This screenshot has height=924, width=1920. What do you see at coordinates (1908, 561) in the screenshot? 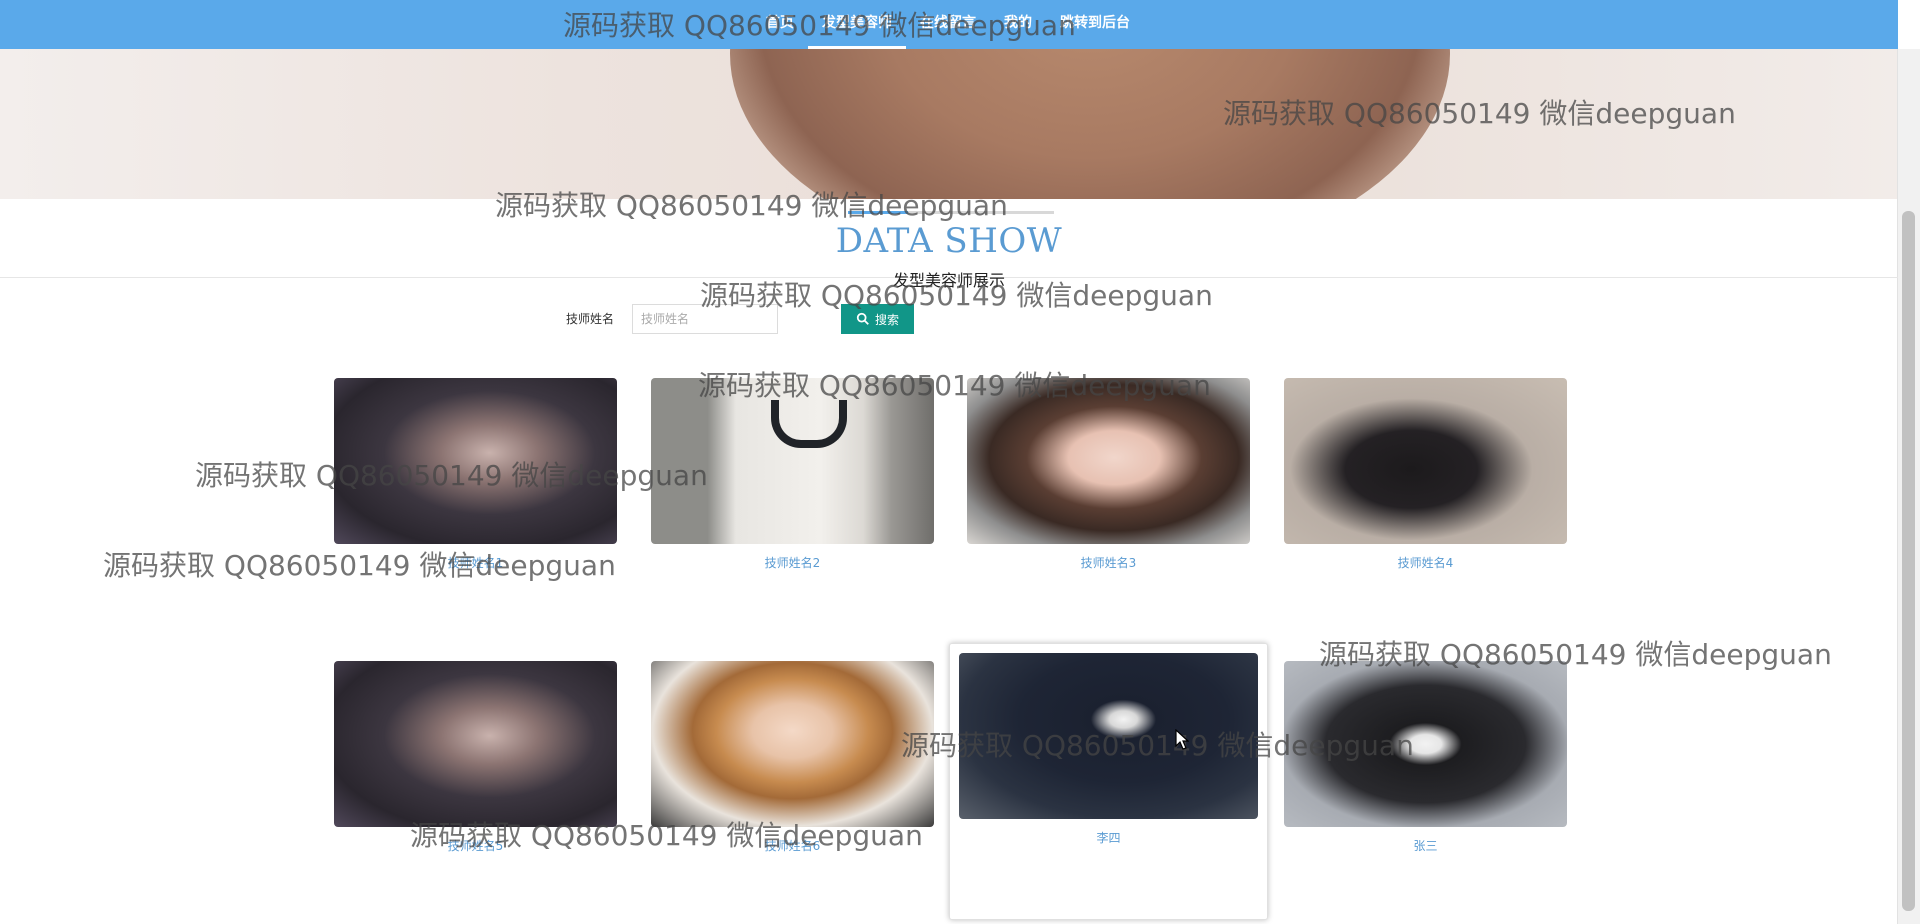
I see `scrollbar-thumb` at bounding box center [1908, 561].